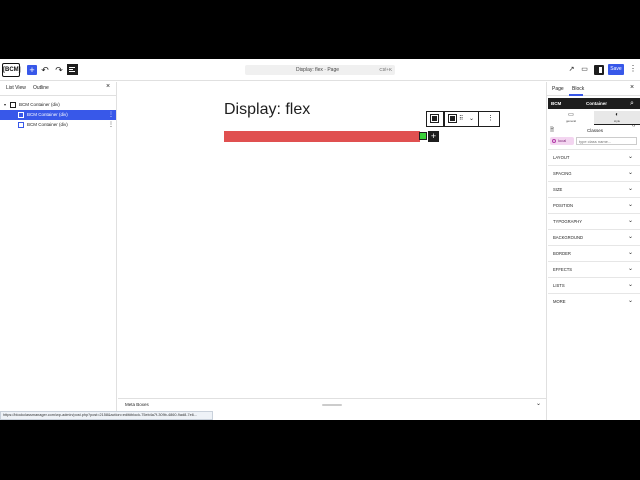 The image size is (640, 480). What do you see at coordinates (594, 301) in the screenshot?
I see `section-more: MORE ⌄` at bounding box center [594, 301].